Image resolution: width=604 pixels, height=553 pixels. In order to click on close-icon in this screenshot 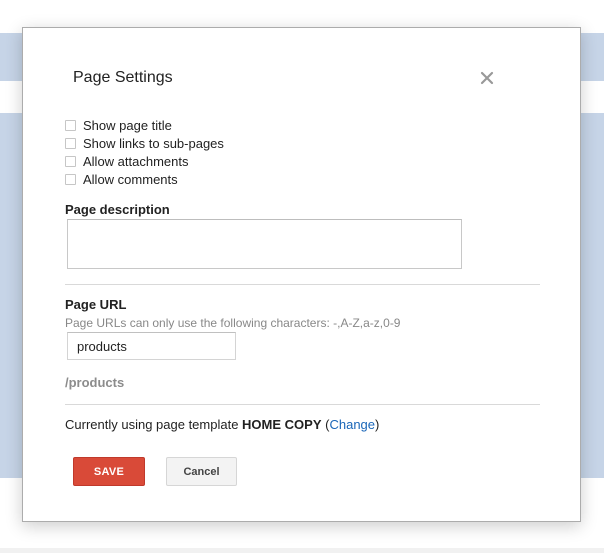, I will do `click(487, 78)`.